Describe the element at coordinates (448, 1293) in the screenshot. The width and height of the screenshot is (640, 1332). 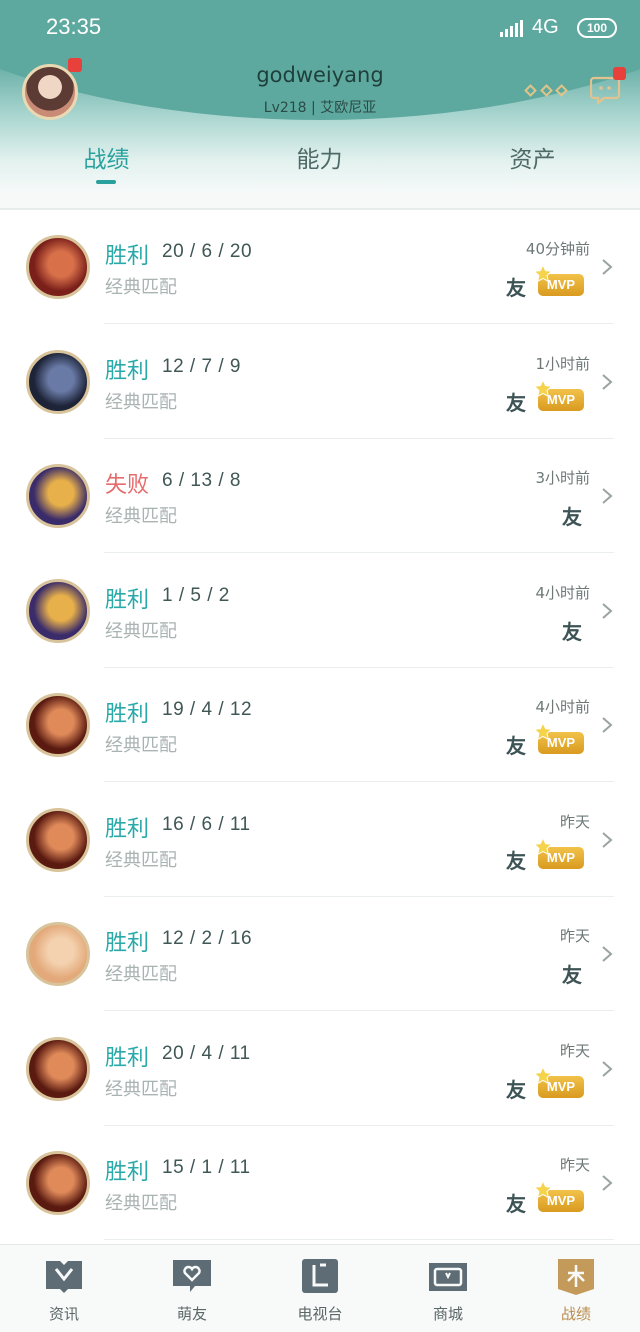
I see `nav-store: 商城` at that location.